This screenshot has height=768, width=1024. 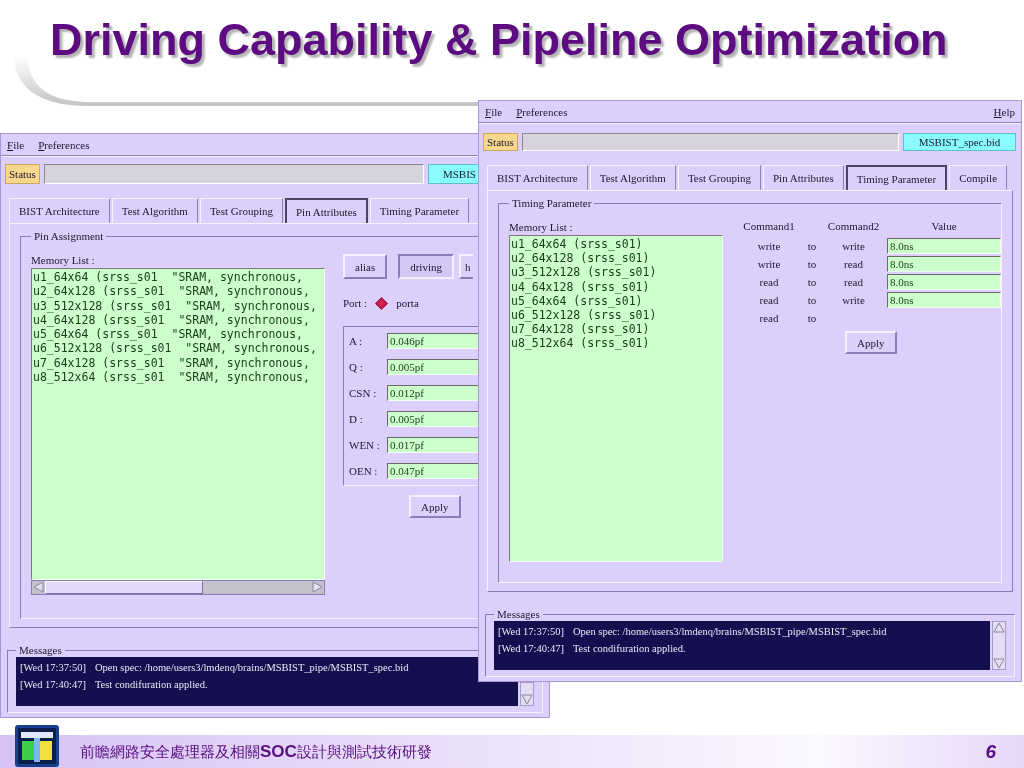 What do you see at coordinates (959, 142) in the screenshot?
I see `file-name-label: MSBIST_spec.bid` at bounding box center [959, 142].